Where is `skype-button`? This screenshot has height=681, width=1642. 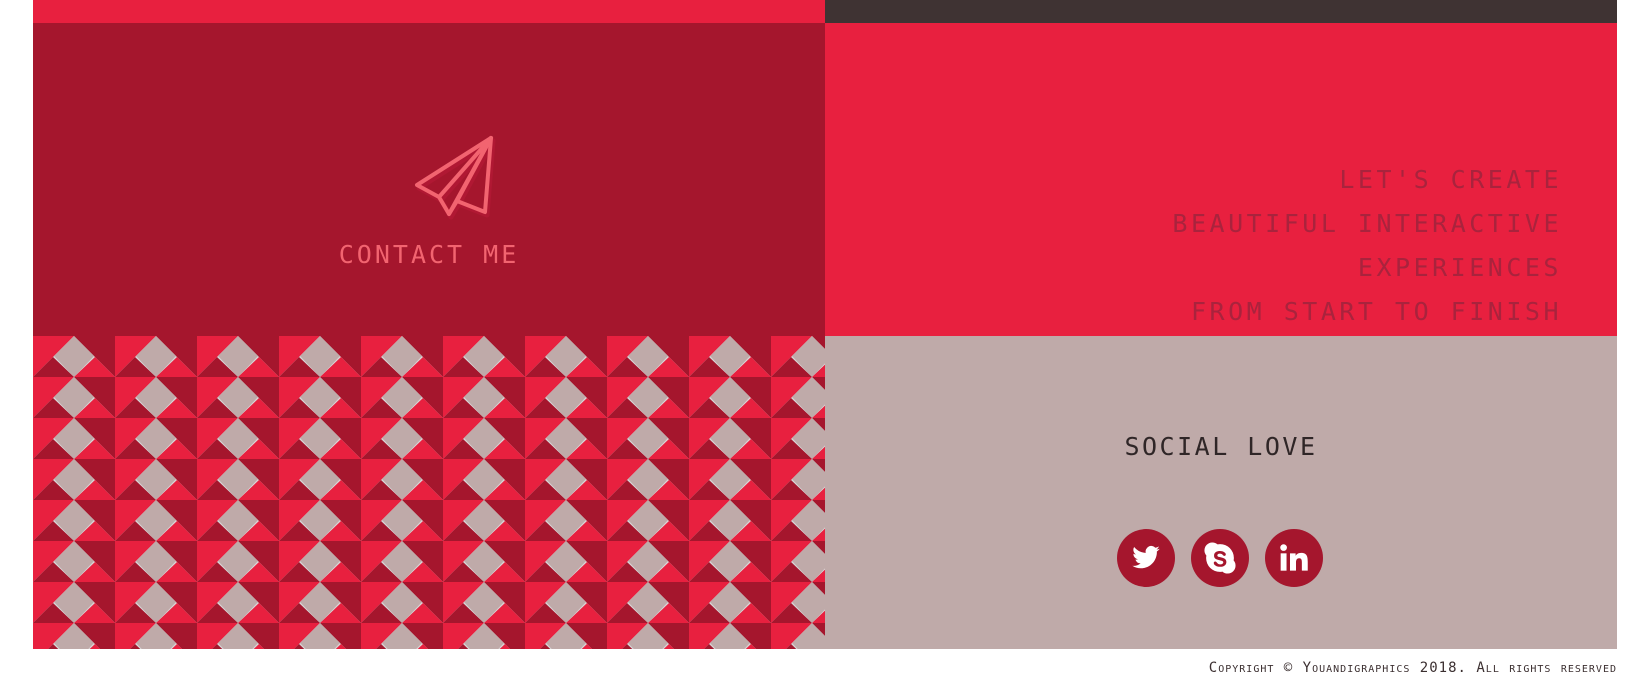
skype-button is located at coordinates (1220, 558).